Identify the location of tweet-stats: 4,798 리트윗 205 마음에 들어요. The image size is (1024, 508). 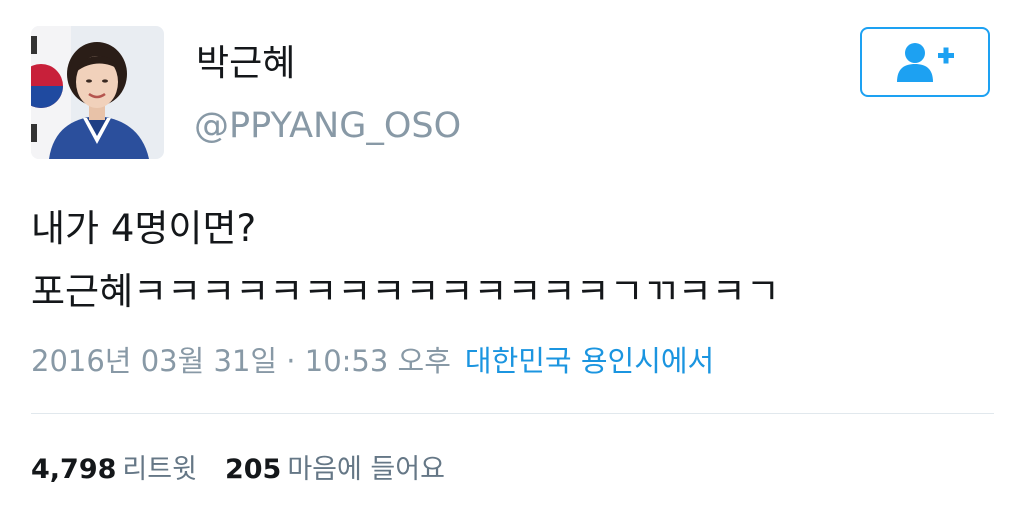
(238, 470).